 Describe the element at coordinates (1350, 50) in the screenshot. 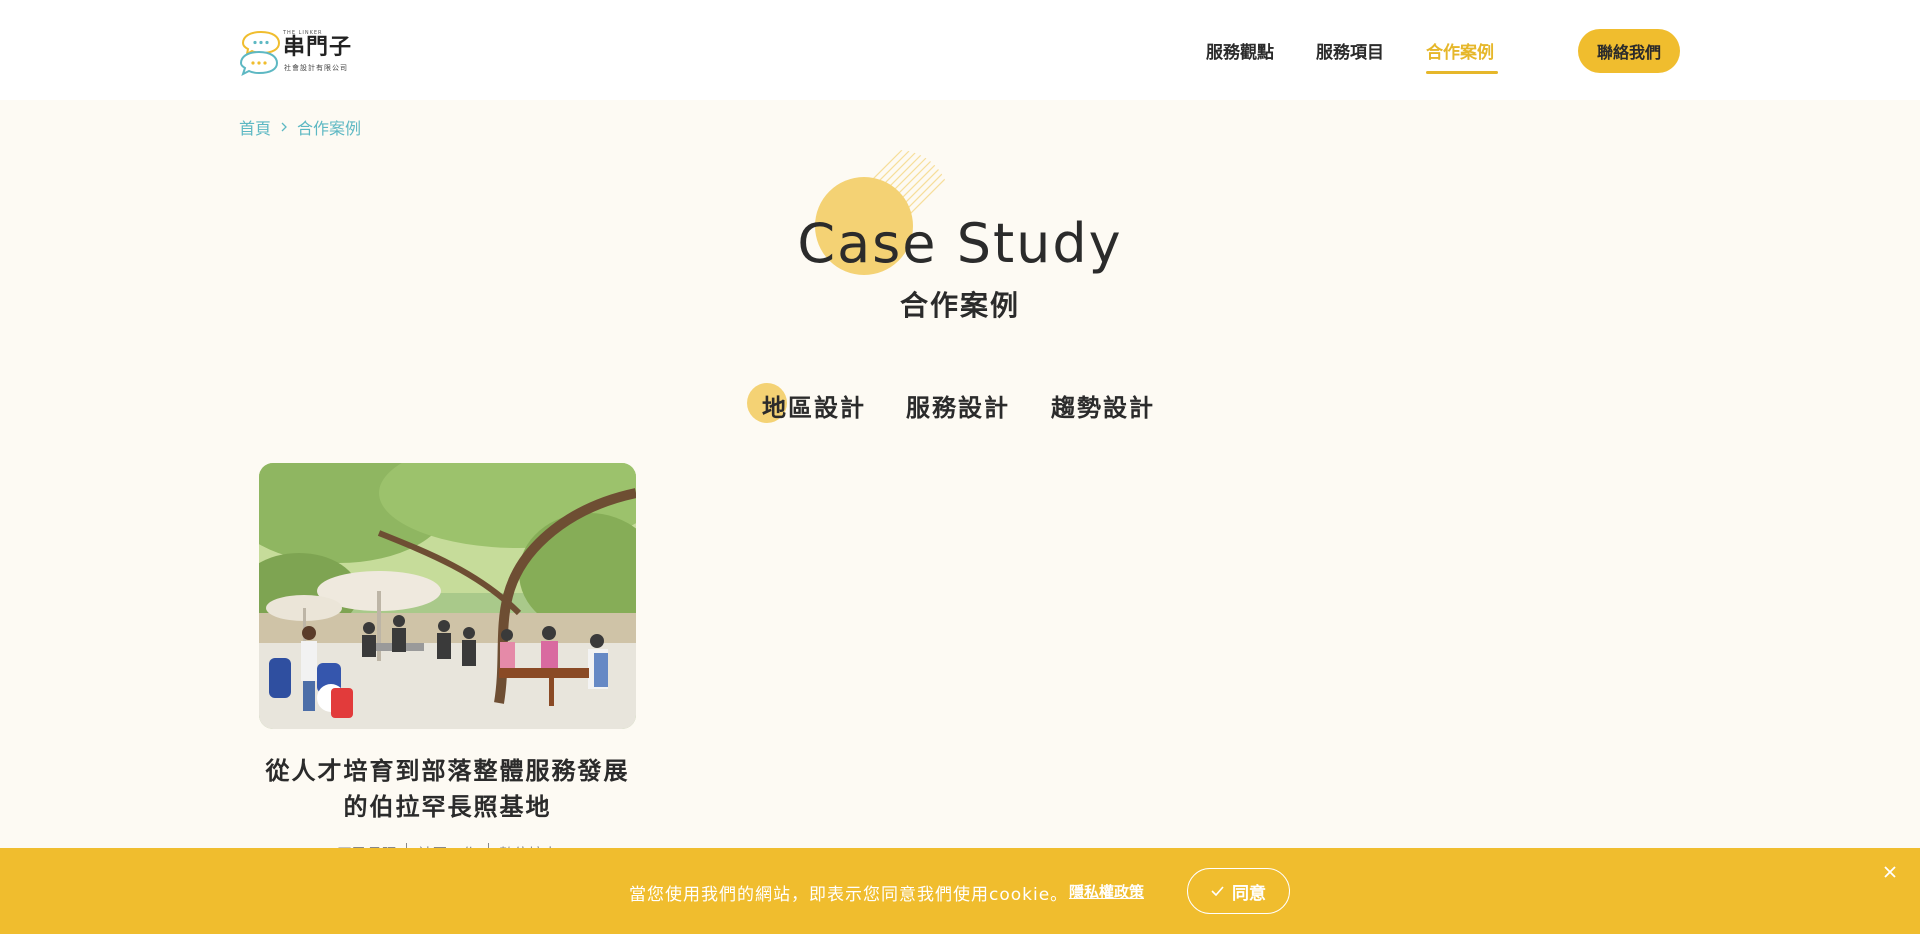

I see `nav-item-services: 服務項目` at that location.